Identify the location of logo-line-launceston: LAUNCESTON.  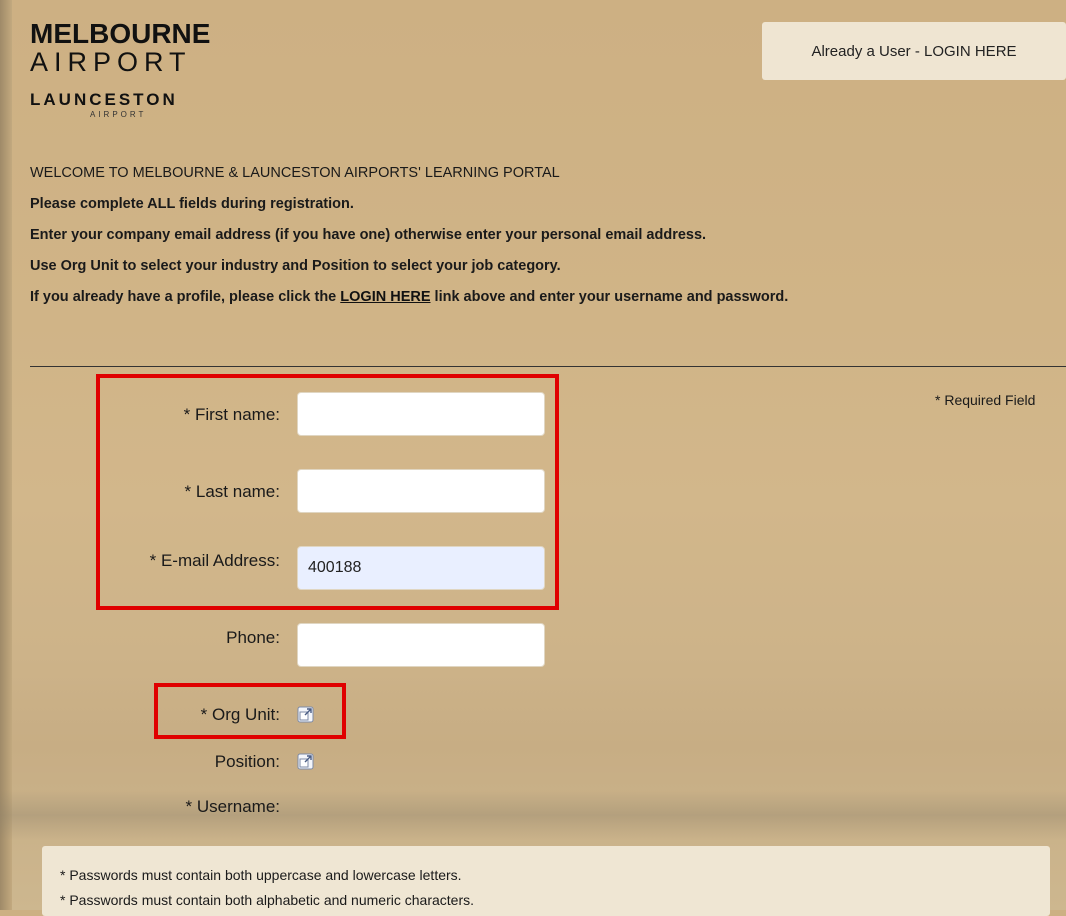
(104, 99).